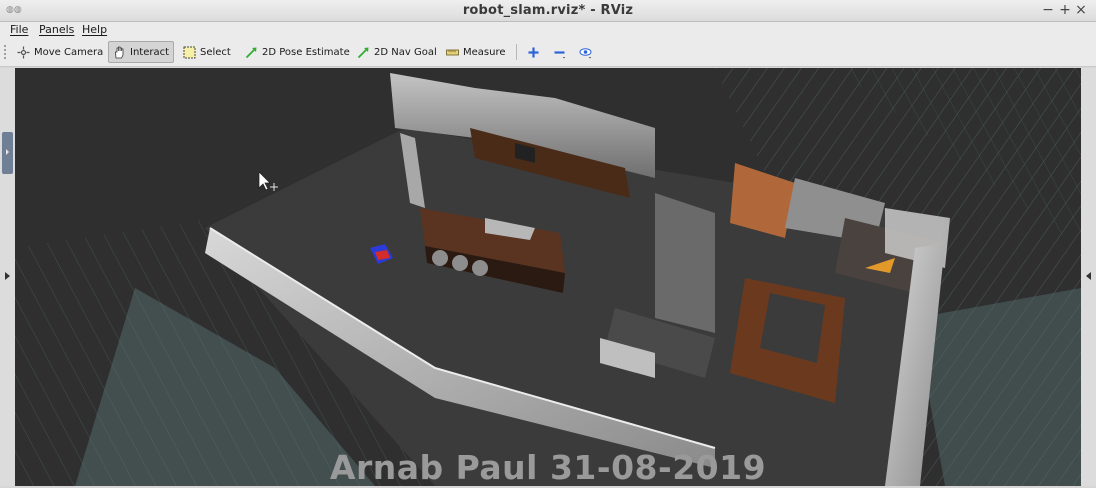  What do you see at coordinates (56, 30) in the screenshot?
I see `menu-panels: Panels` at bounding box center [56, 30].